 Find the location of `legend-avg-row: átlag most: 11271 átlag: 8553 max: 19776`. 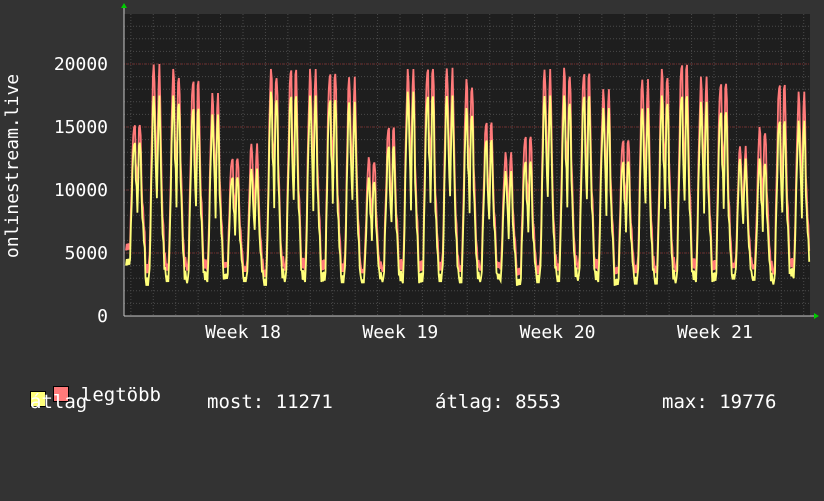

legend-avg-row: átlag most: 11271 átlag: 8553 max: 19776 is located at coordinates (425, 403).